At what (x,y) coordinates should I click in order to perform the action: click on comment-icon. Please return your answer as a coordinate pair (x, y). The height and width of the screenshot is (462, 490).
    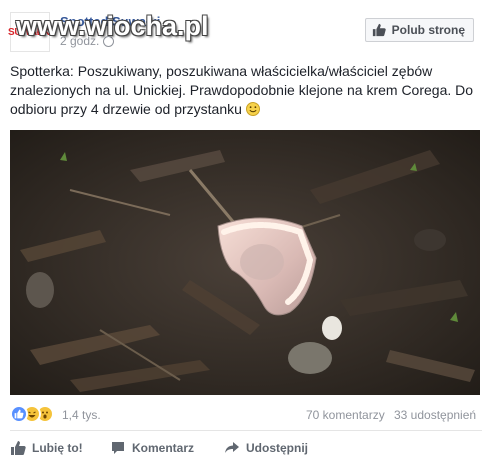
    Looking at the image, I should click on (118, 448).